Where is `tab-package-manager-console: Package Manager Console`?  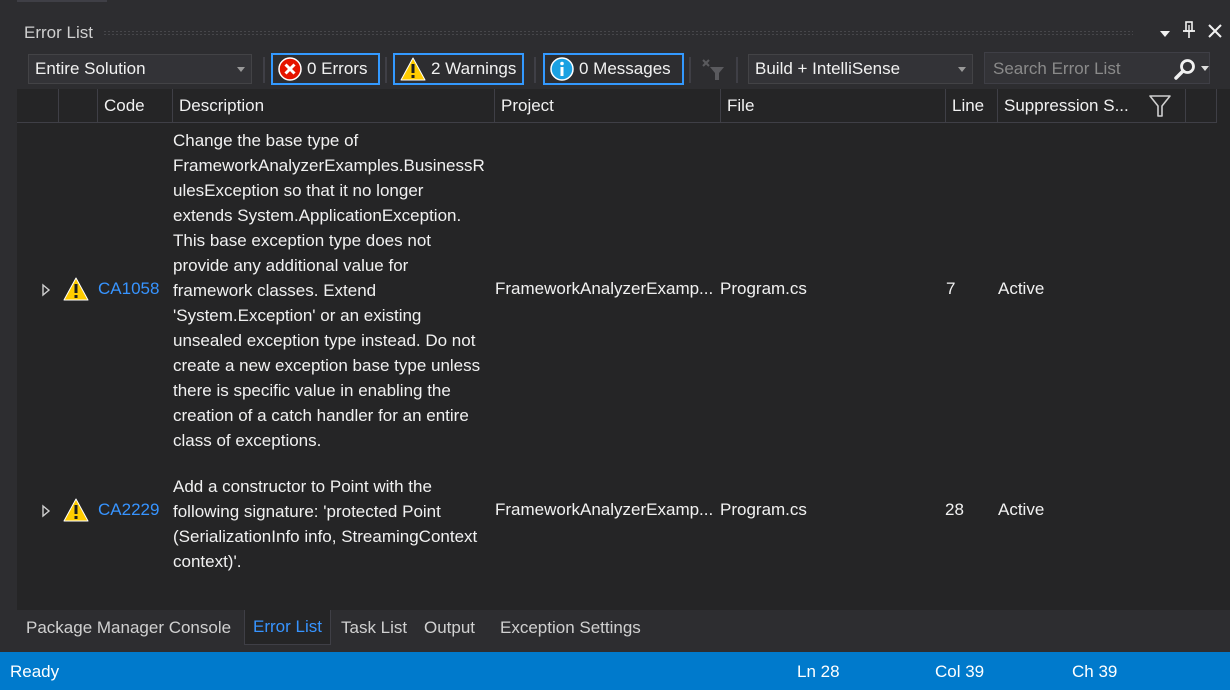 tab-package-manager-console: Package Manager Console is located at coordinates (128, 628).